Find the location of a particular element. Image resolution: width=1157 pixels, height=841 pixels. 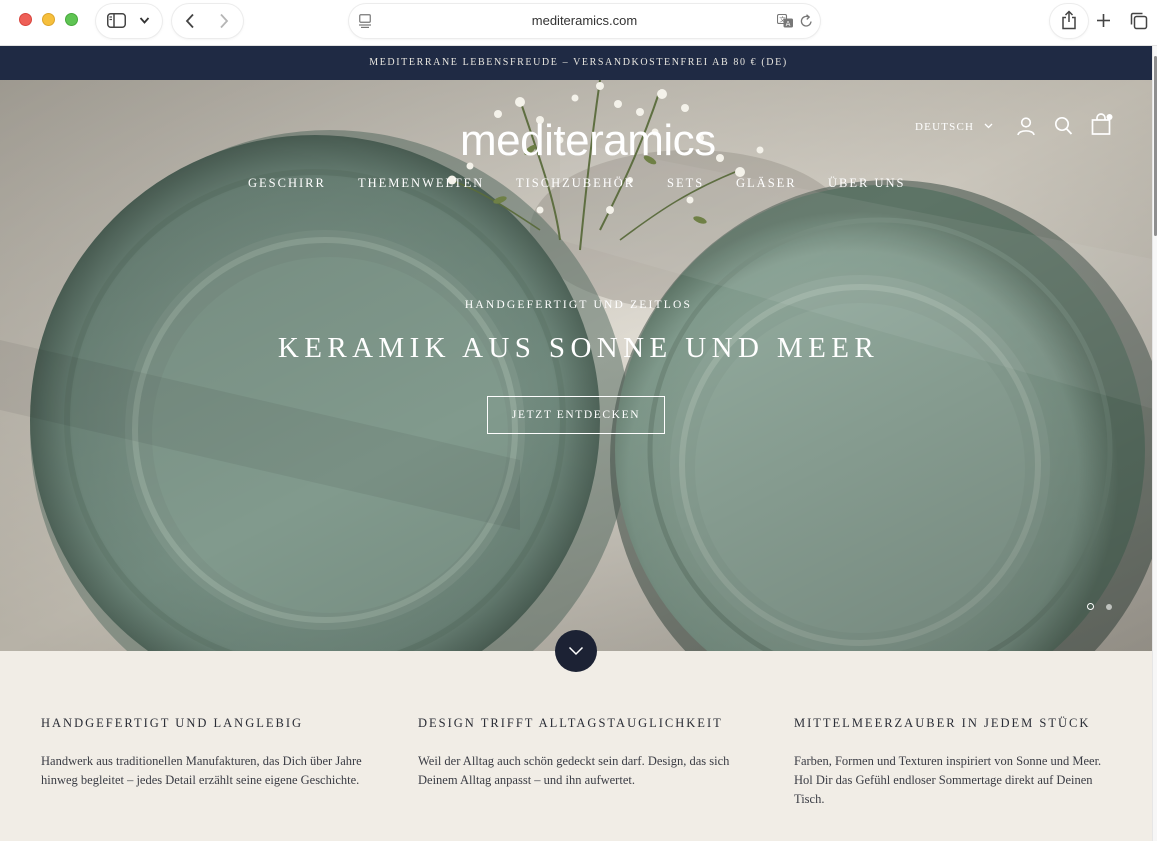

close-window-button is located at coordinates (25, 19).